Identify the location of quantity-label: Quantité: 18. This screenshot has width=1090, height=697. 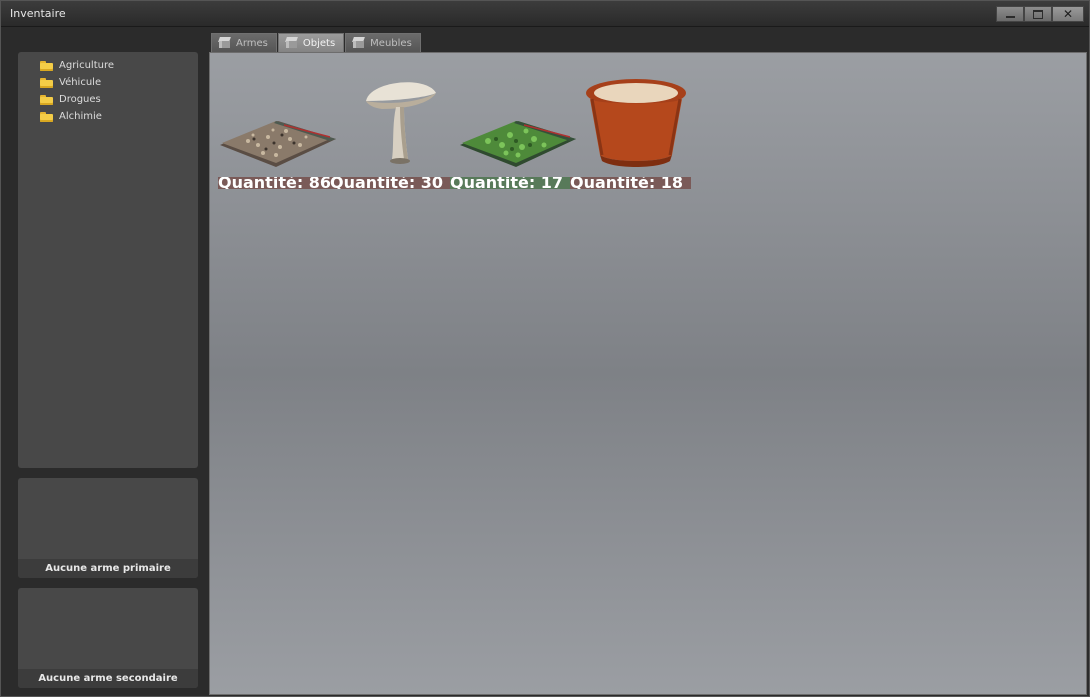
(630, 183).